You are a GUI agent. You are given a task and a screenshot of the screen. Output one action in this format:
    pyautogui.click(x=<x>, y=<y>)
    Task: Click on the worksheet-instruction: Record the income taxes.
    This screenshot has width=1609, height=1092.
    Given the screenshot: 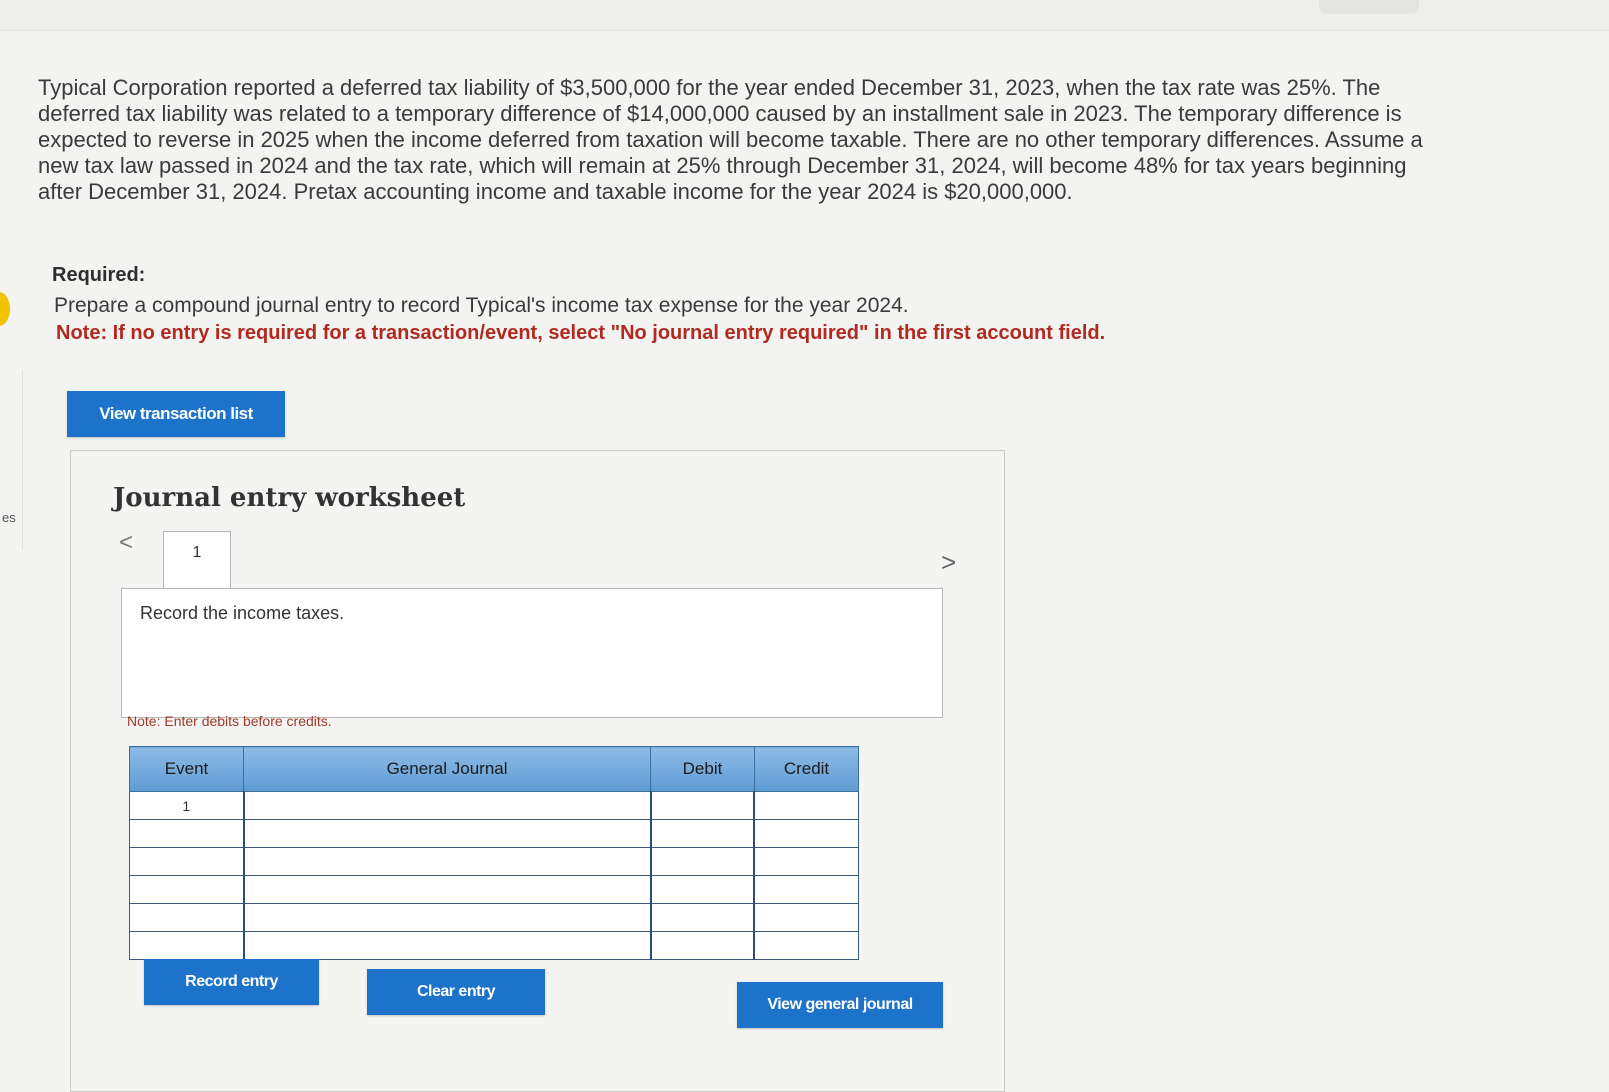 What is the action you would take?
    pyautogui.click(x=242, y=613)
    